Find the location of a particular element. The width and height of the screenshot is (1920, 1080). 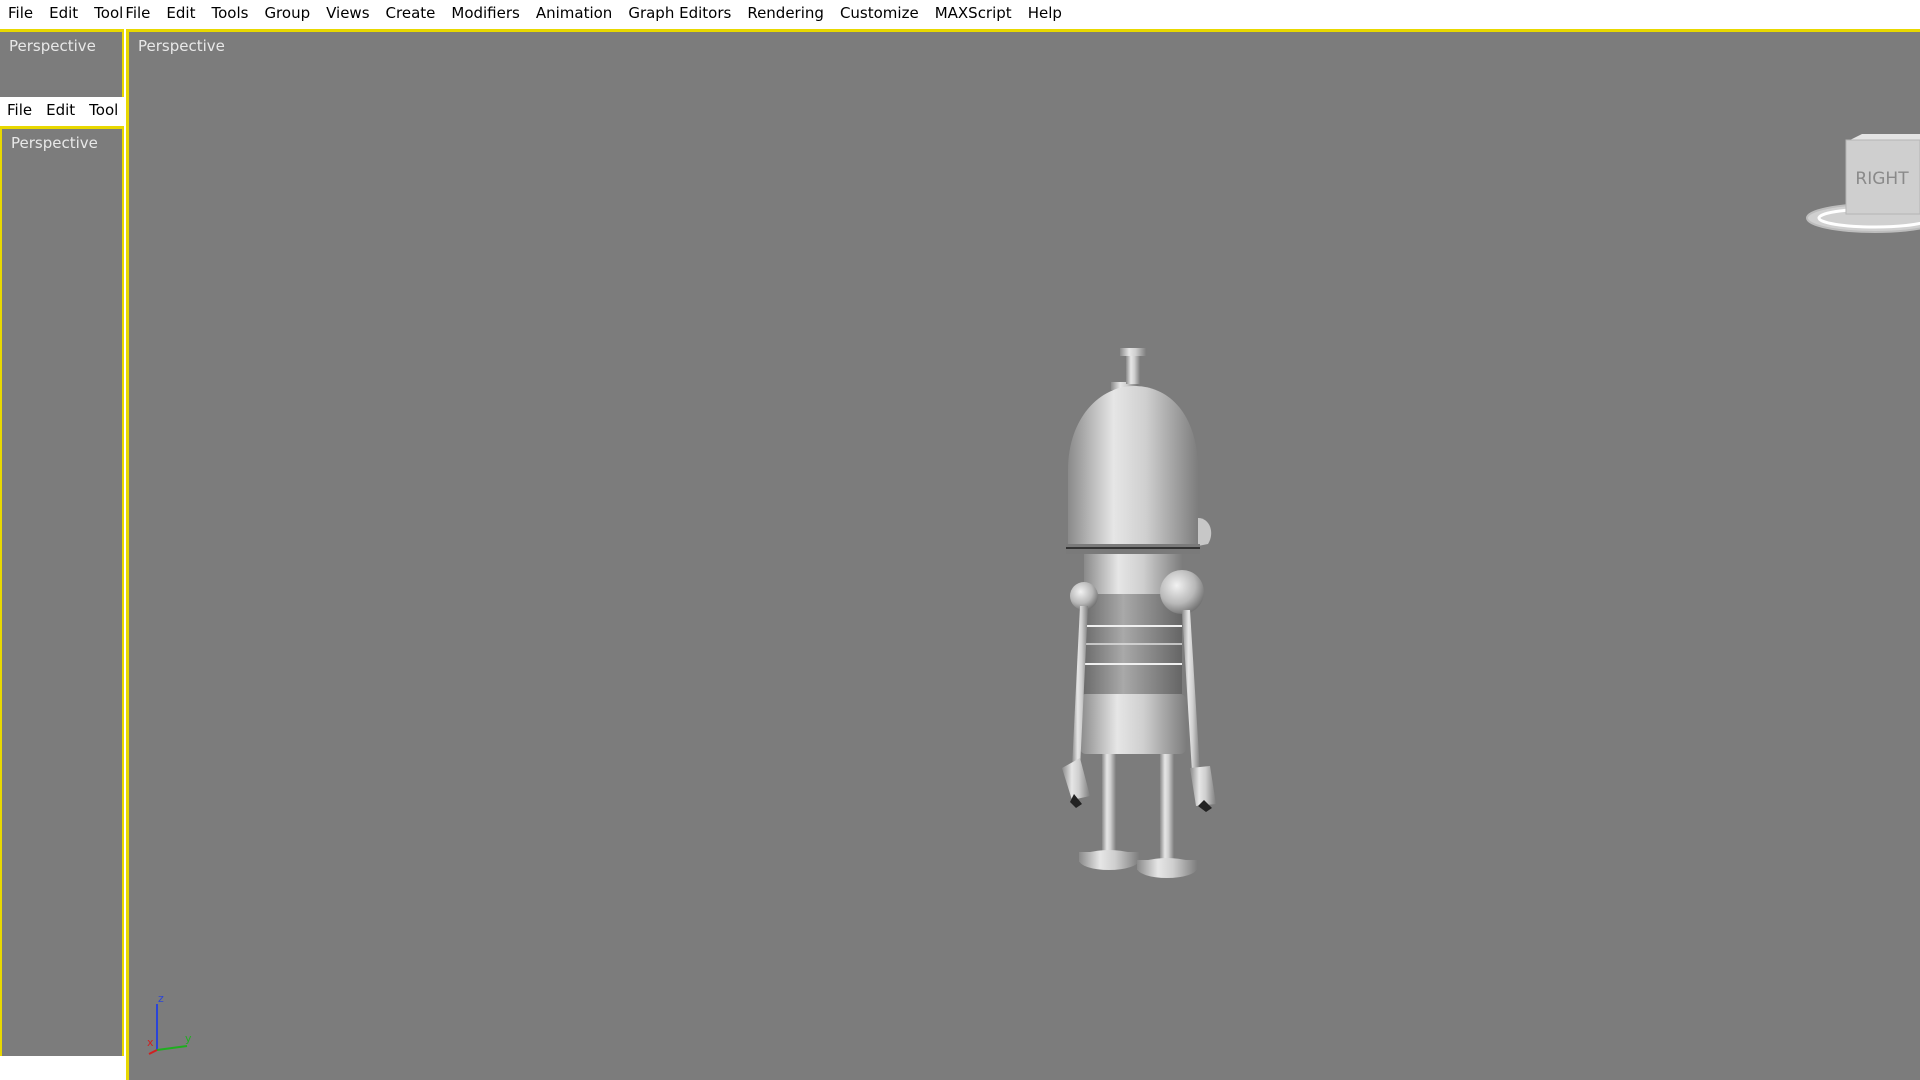

menu-tools: Tools is located at coordinates (229, 13).